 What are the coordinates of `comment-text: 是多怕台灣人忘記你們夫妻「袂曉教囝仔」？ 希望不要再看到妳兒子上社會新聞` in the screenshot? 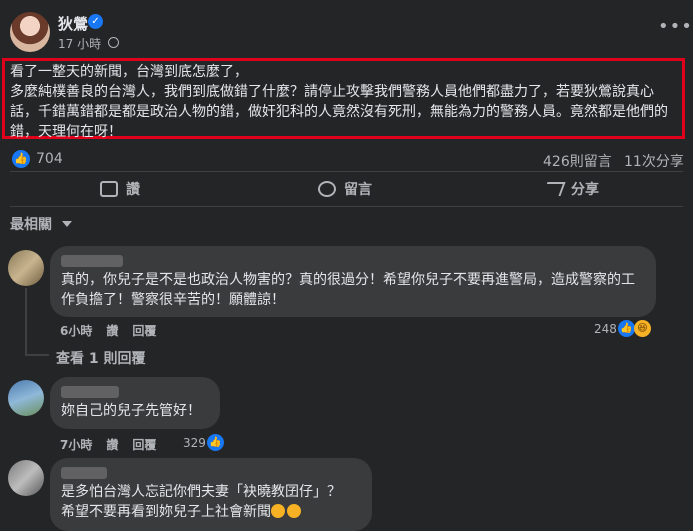 It's located at (201, 502).